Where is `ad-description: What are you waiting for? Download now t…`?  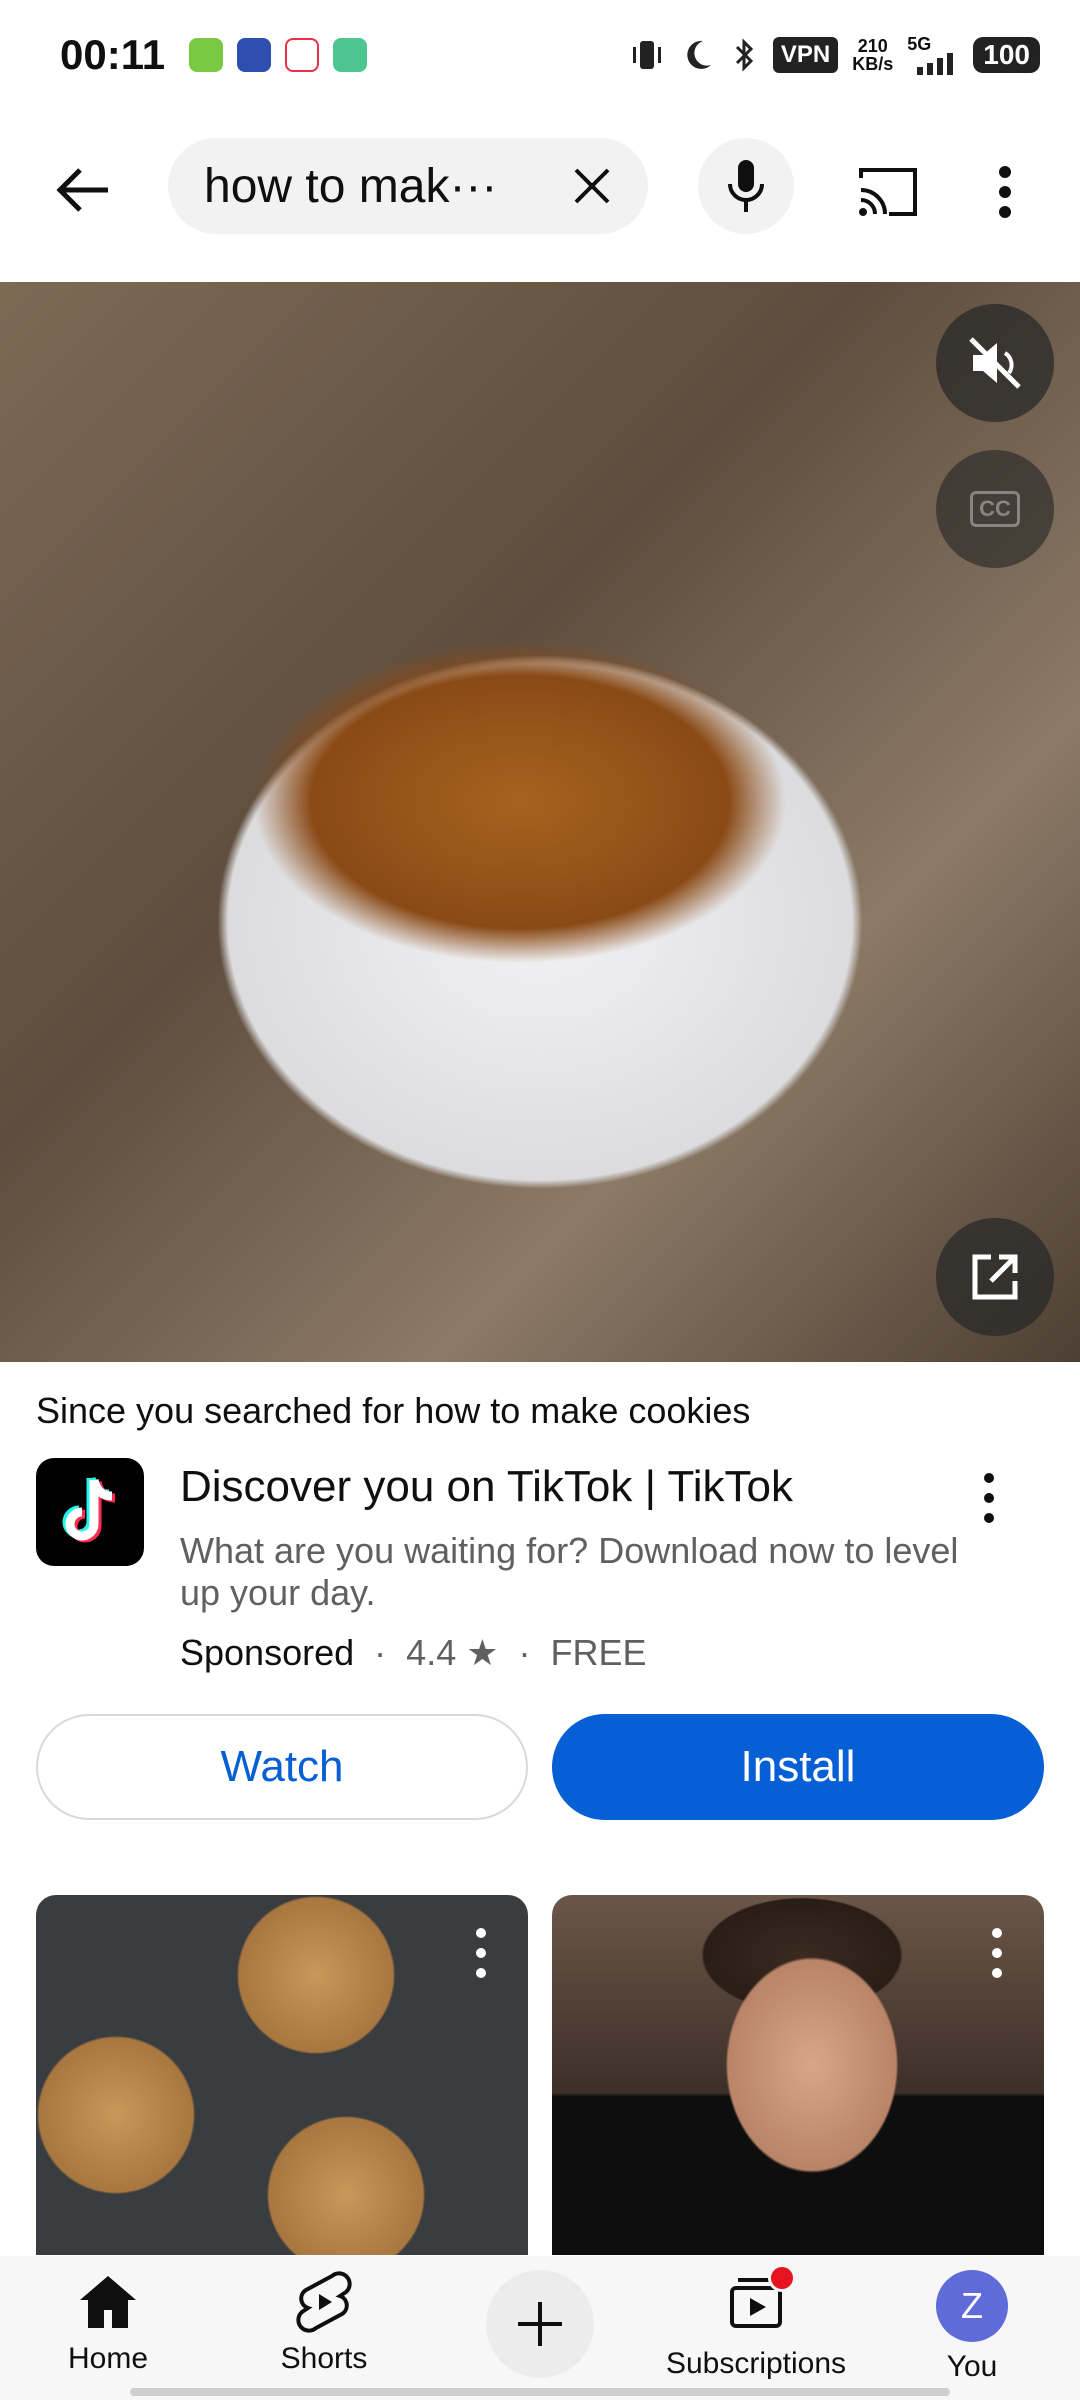 ad-description: What are you waiting for? Download now t… is located at coordinates (569, 1571).